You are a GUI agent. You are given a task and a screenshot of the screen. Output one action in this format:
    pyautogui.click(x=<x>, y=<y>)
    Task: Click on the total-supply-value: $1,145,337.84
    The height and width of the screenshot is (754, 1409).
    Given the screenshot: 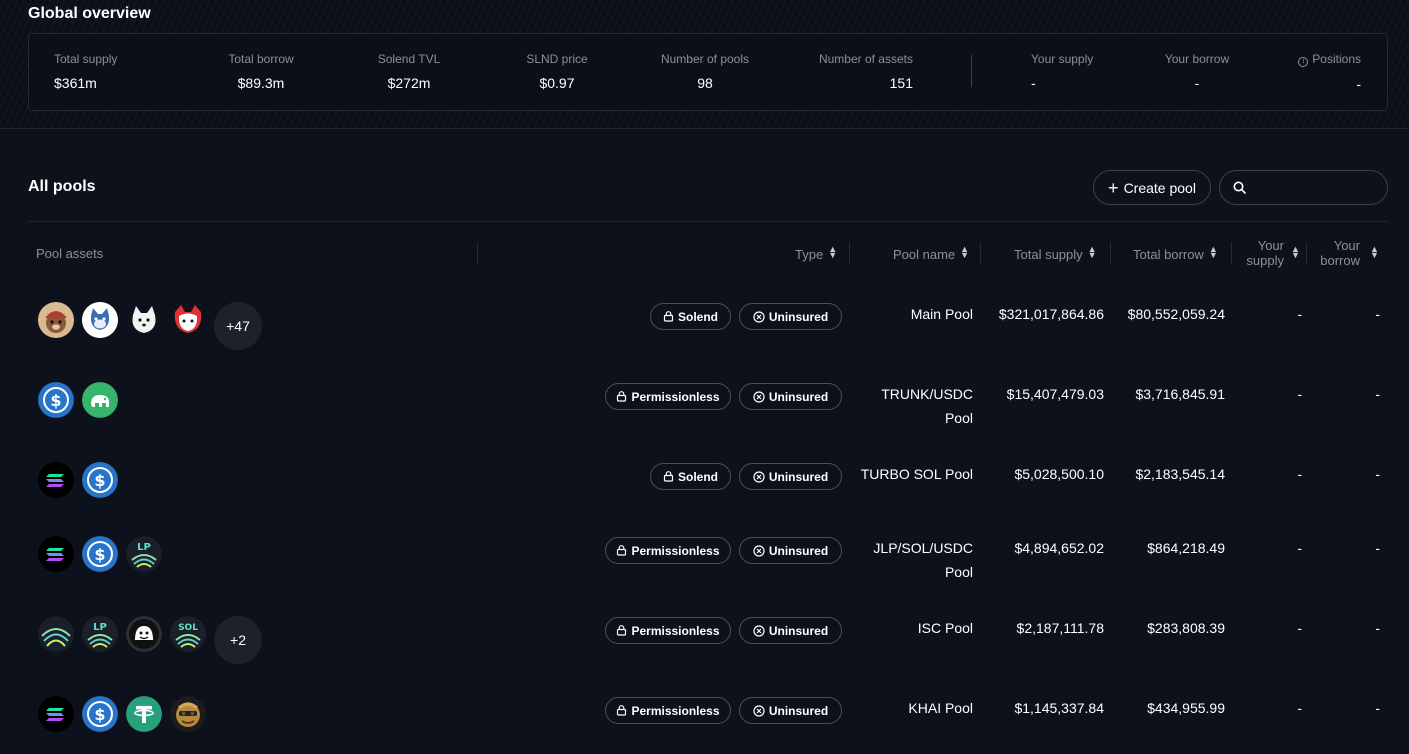 What is the action you would take?
    pyautogui.click(x=1059, y=708)
    